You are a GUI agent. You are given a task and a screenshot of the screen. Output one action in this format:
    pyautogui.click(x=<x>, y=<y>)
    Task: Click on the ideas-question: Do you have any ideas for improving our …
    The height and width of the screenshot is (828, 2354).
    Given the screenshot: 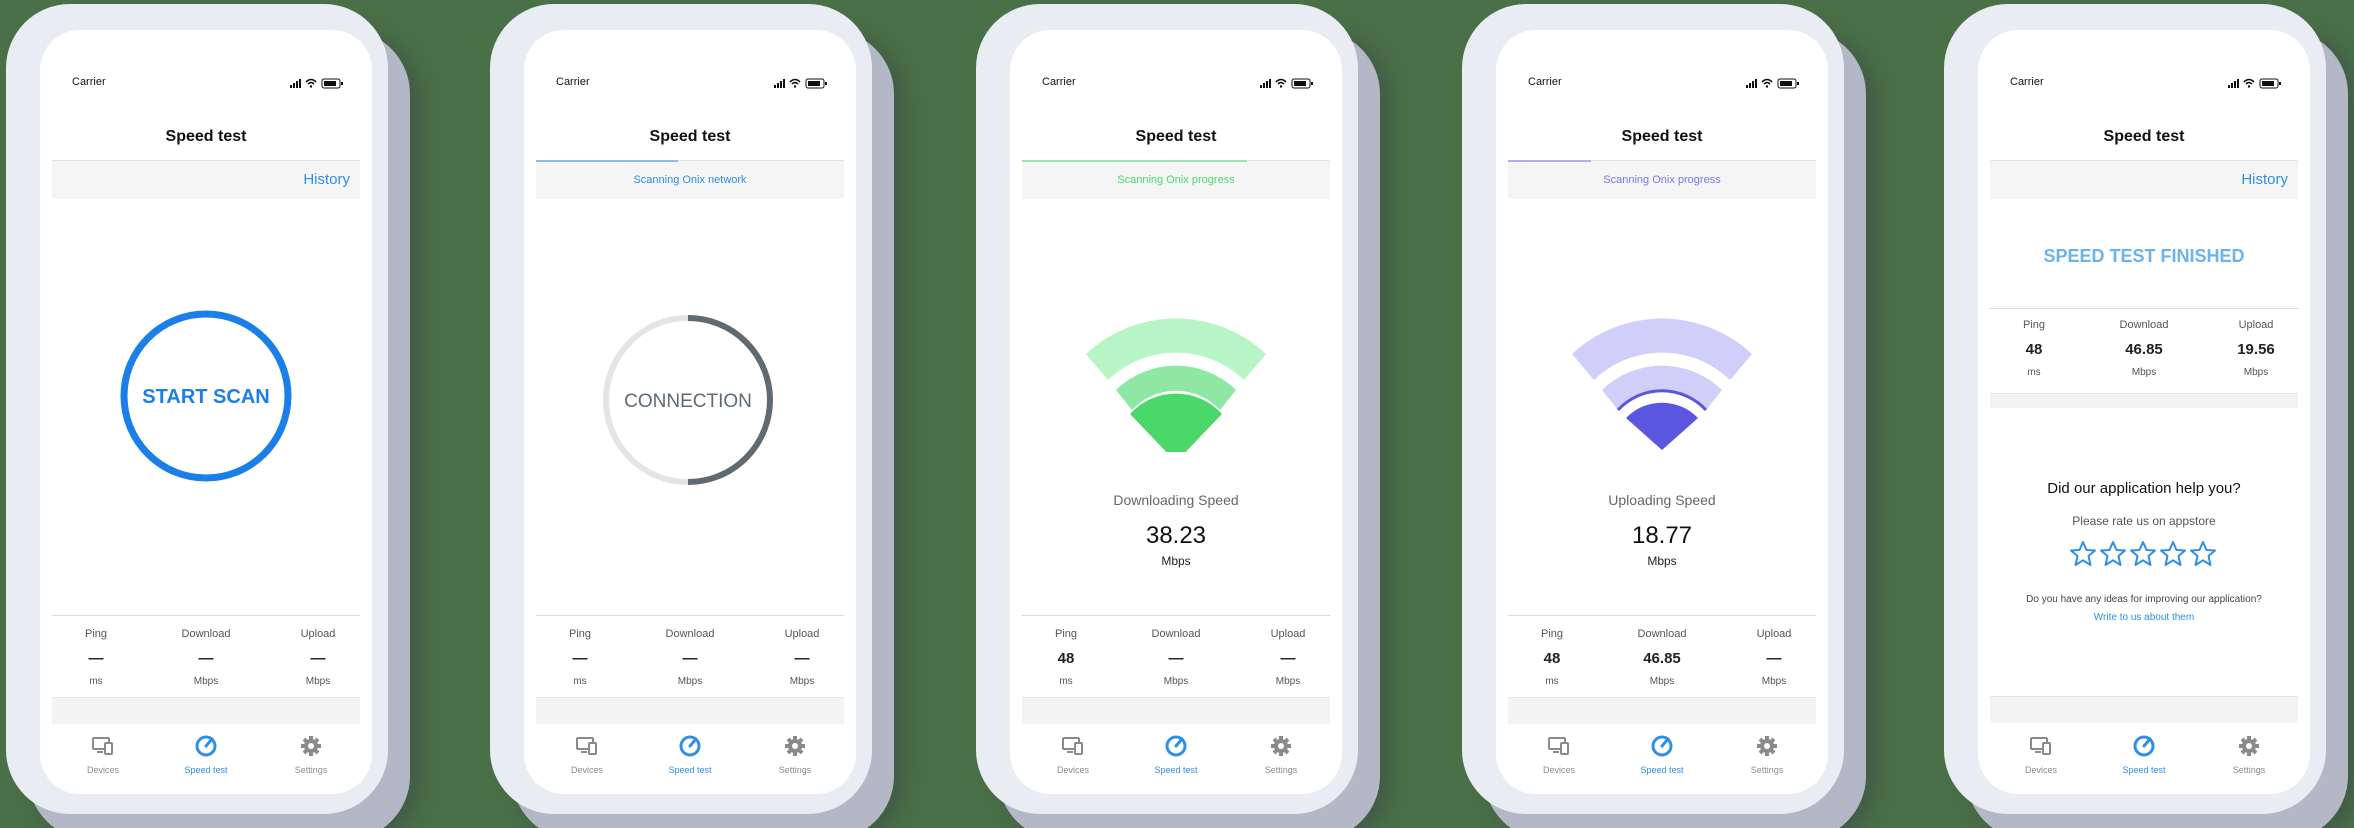 What is the action you would take?
    pyautogui.click(x=2144, y=599)
    